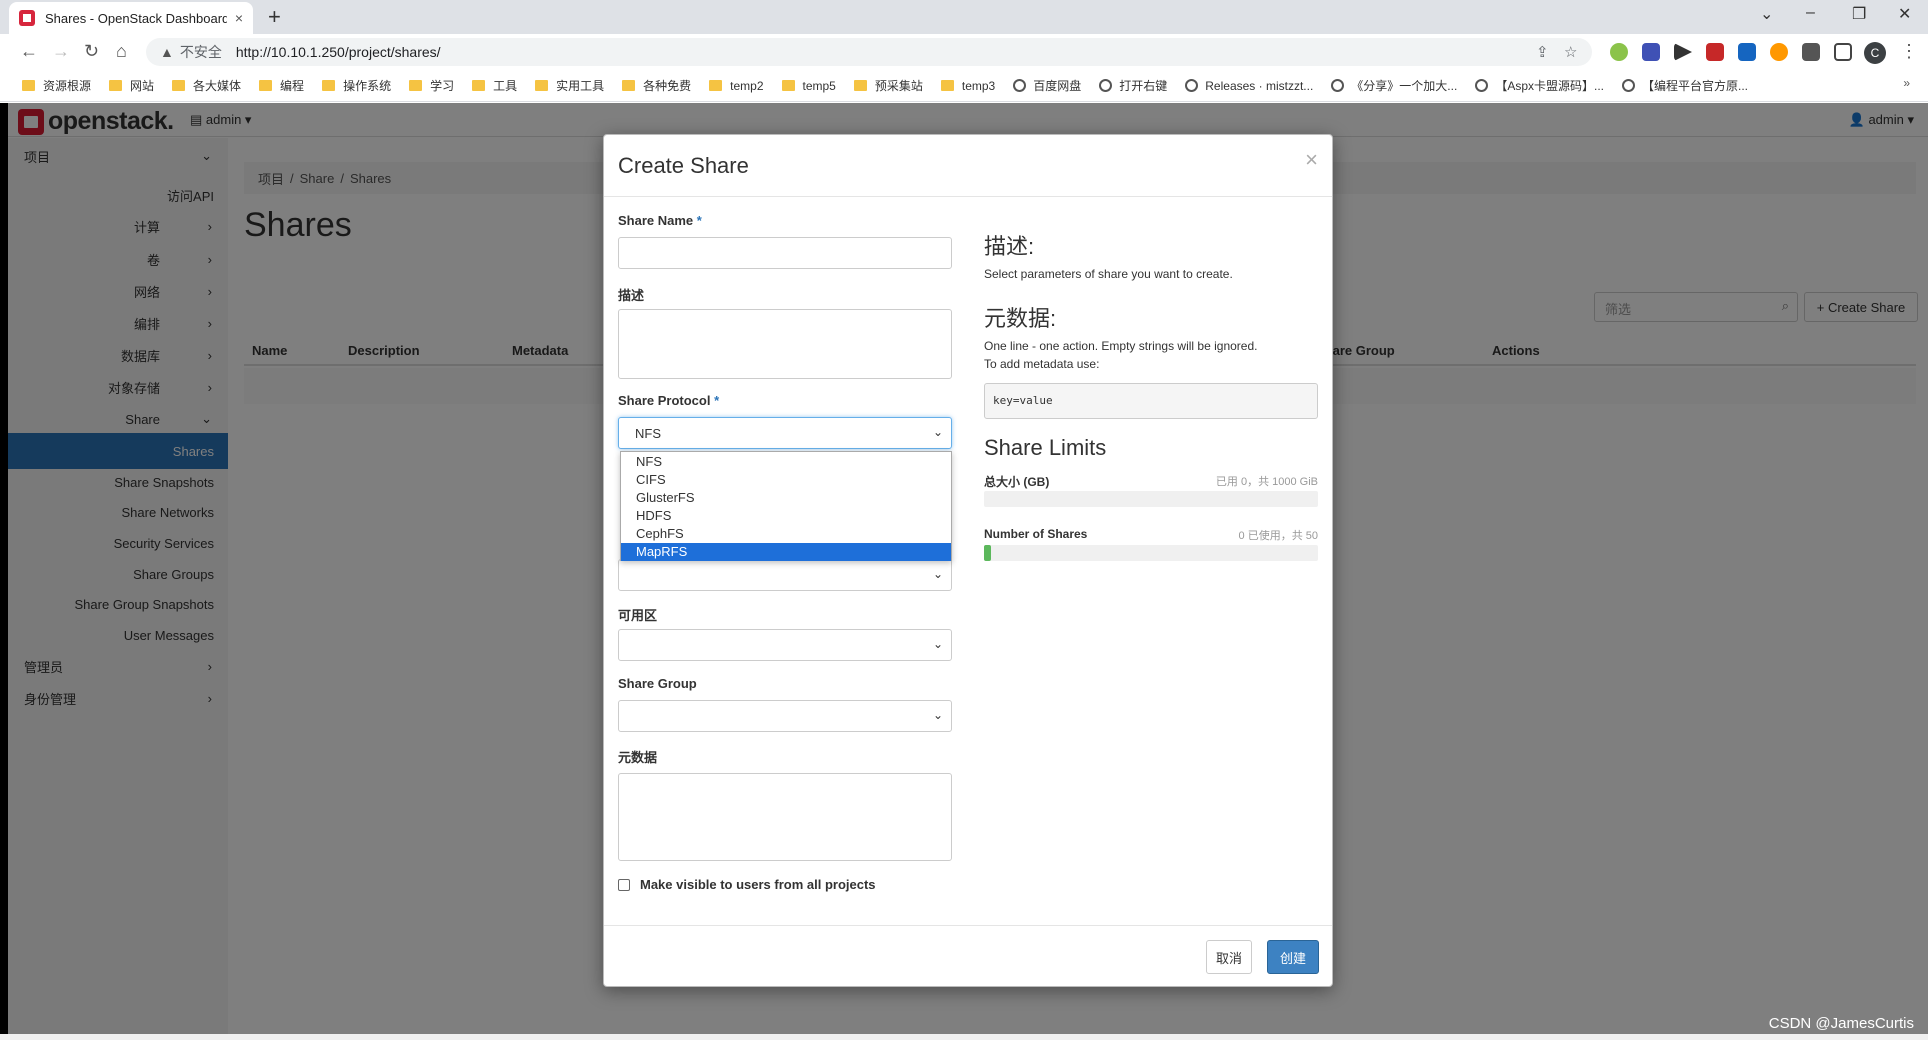 This screenshot has width=1928, height=1040. What do you see at coordinates (1683, 52) in the screenshot?
I see `extension-play-icon` at bounding box center [1683, 52].